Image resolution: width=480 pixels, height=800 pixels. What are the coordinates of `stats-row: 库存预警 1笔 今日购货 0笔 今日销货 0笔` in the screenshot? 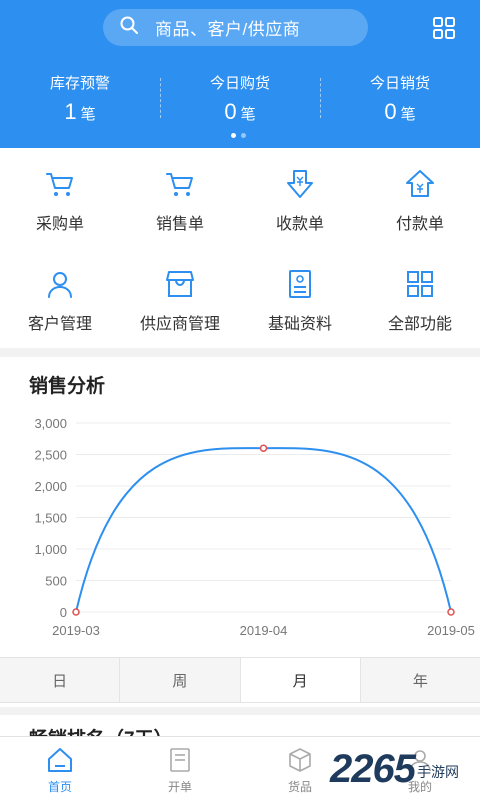 It's located at (240, 94).